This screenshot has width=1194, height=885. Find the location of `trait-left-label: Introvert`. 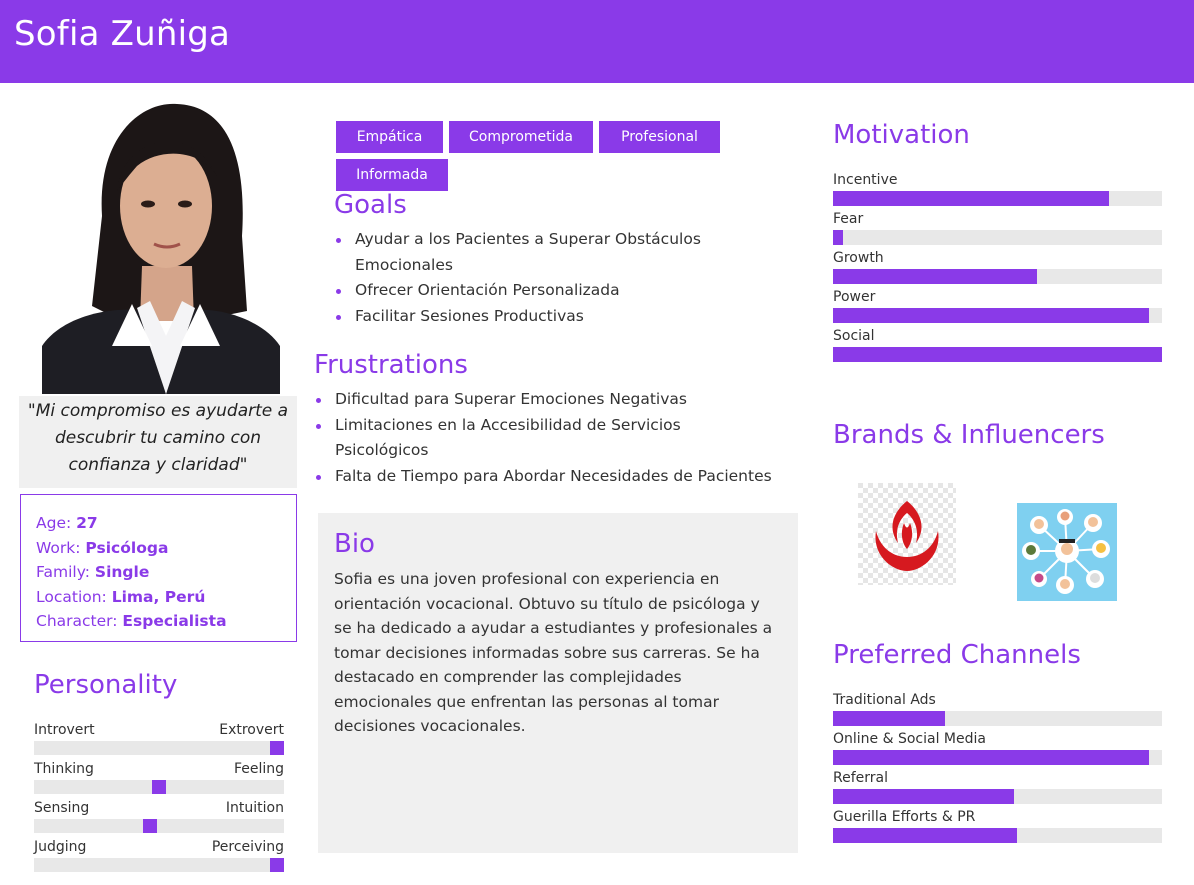

trait-left-label: Introvert is located at coordinates (64, 730).